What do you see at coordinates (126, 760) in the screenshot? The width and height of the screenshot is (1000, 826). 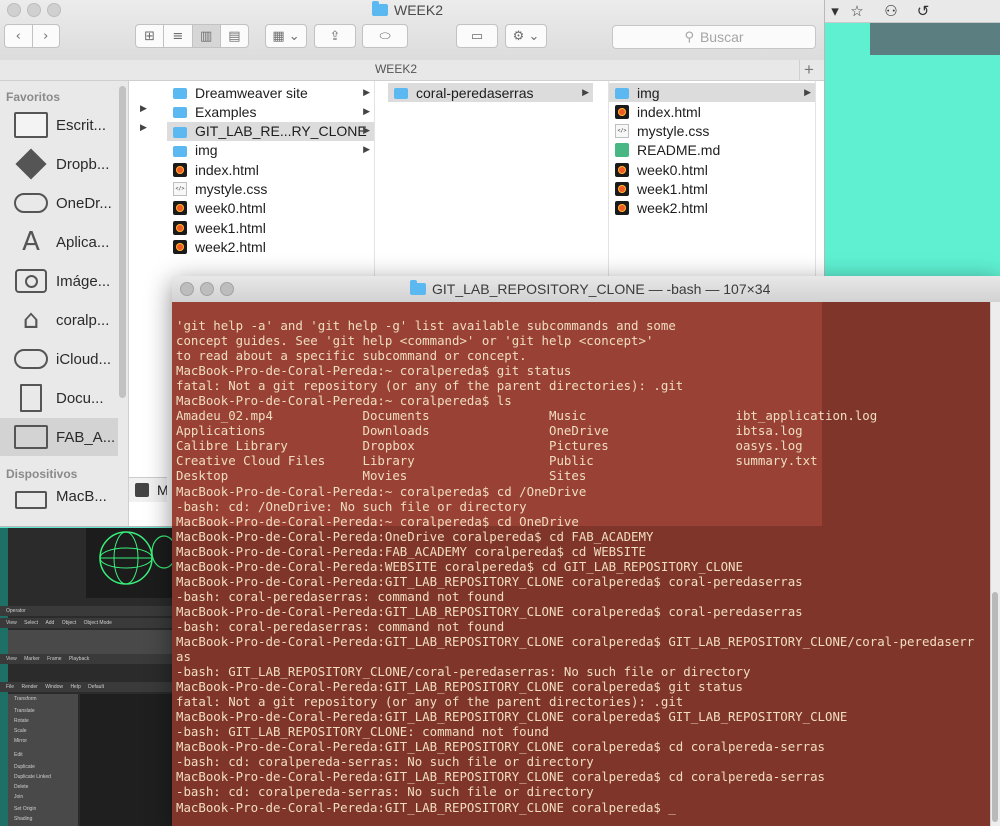 I see `app-viewport` at bounding box center [126, 760].